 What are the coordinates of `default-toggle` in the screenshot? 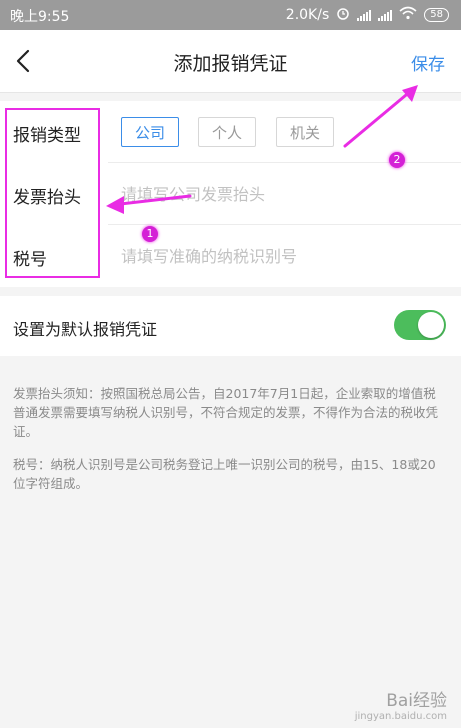 It's located at (420, 325).